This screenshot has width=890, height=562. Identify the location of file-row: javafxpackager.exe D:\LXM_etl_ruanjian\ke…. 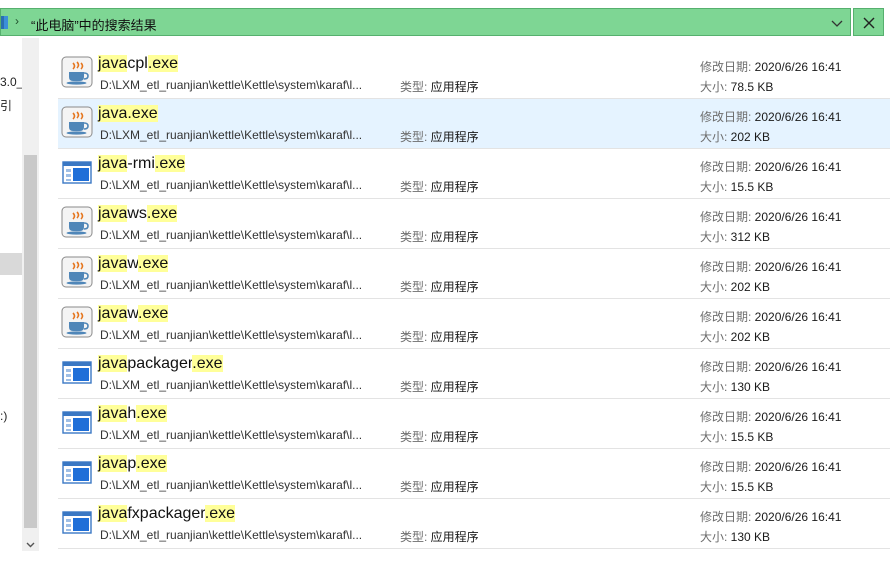
(474, 524).